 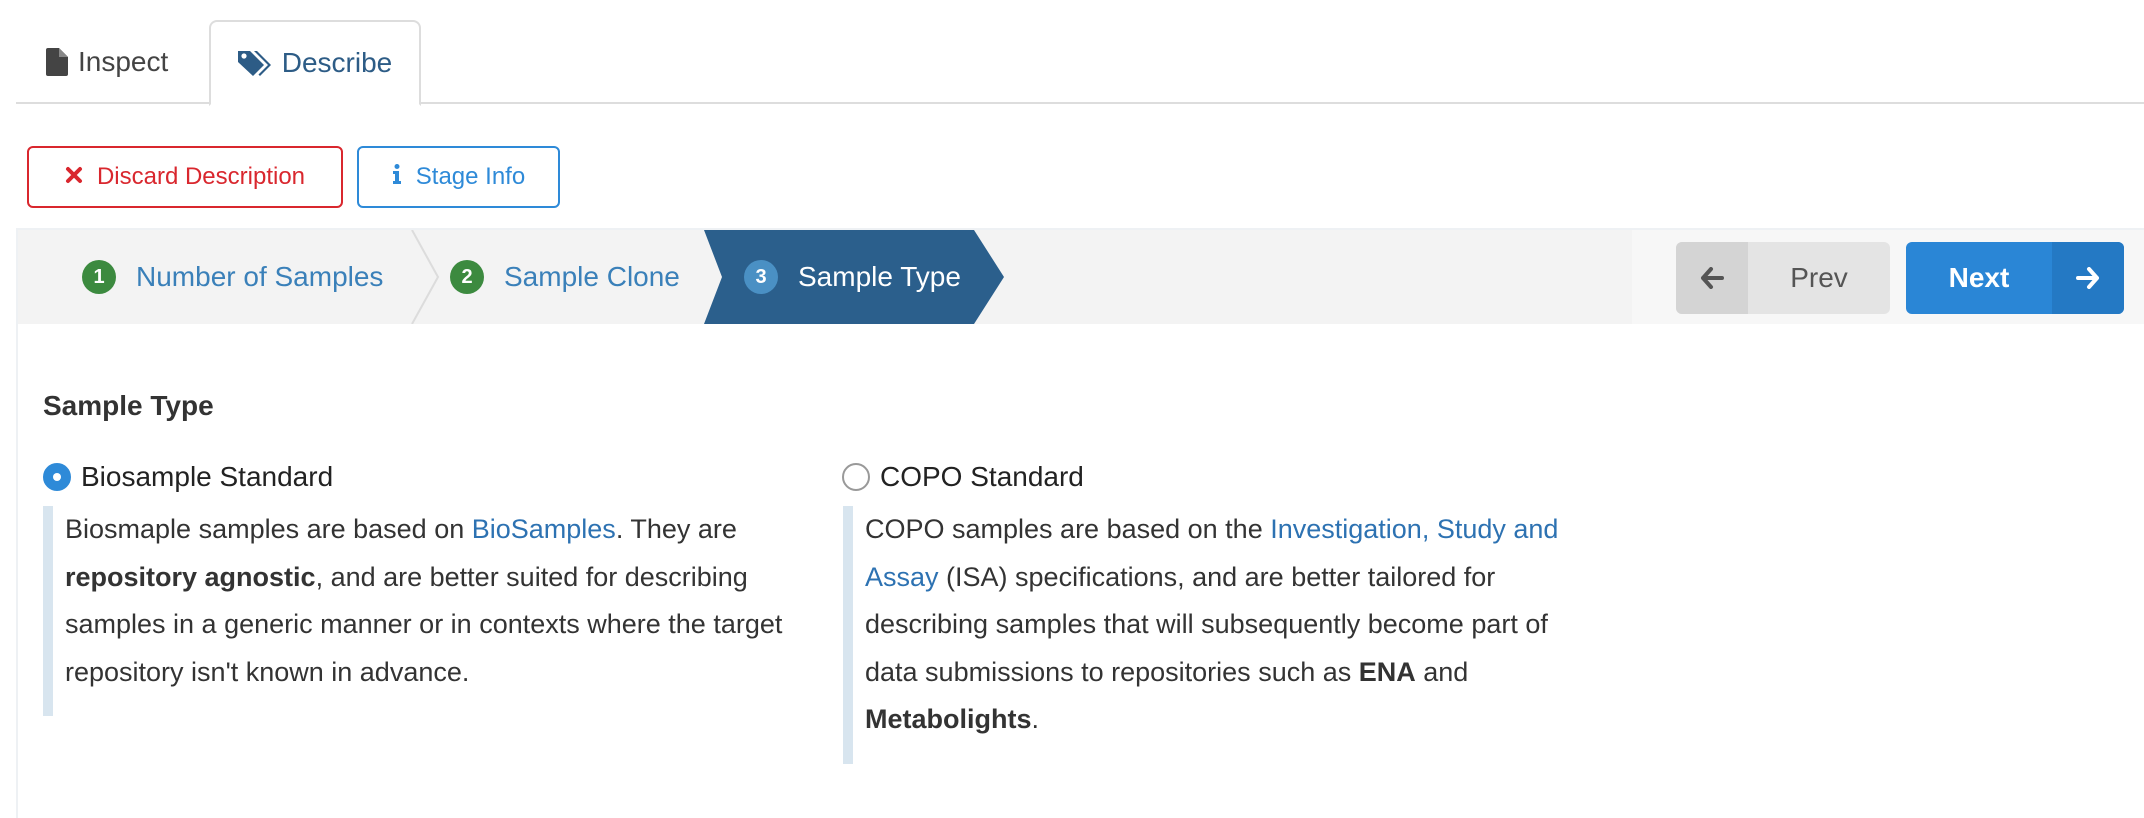 What do you see at coordinates (1979, 277) in the screenshot?
I see `next-label: Next` at bounding box center [1979, 277].